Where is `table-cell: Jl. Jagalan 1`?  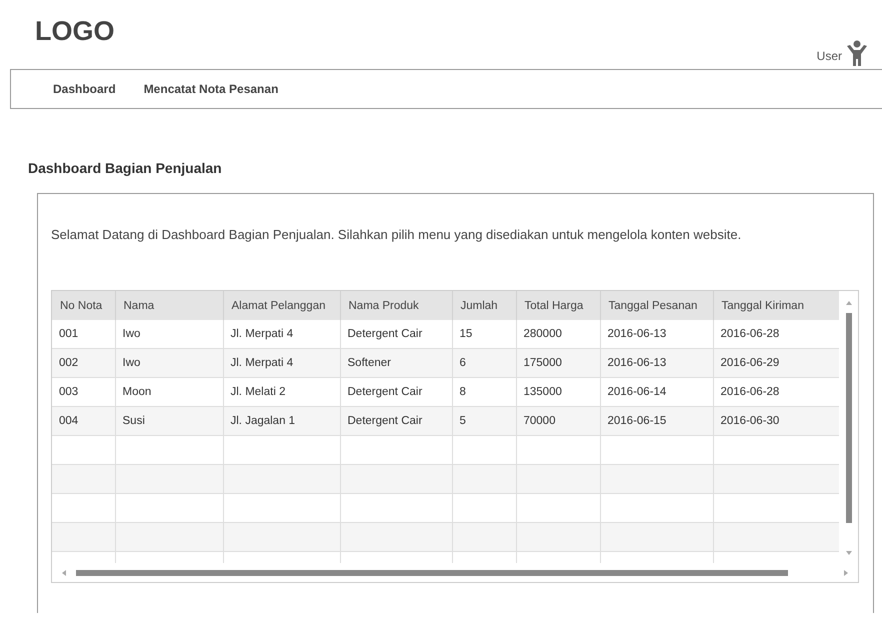 table-cell: Jl. Jagalan 1 is located at coordinates (281, 421).